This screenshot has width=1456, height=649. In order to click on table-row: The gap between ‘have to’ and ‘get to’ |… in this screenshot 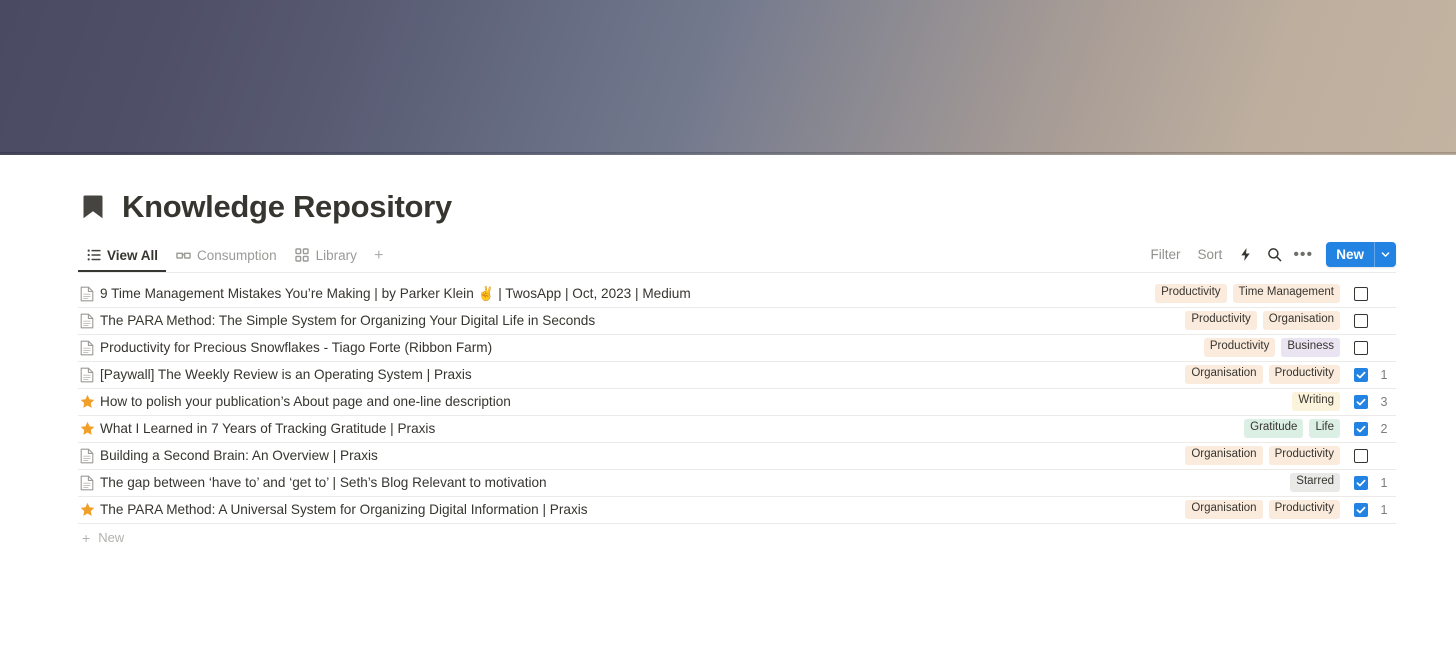, I will do `click(737, 483)`.